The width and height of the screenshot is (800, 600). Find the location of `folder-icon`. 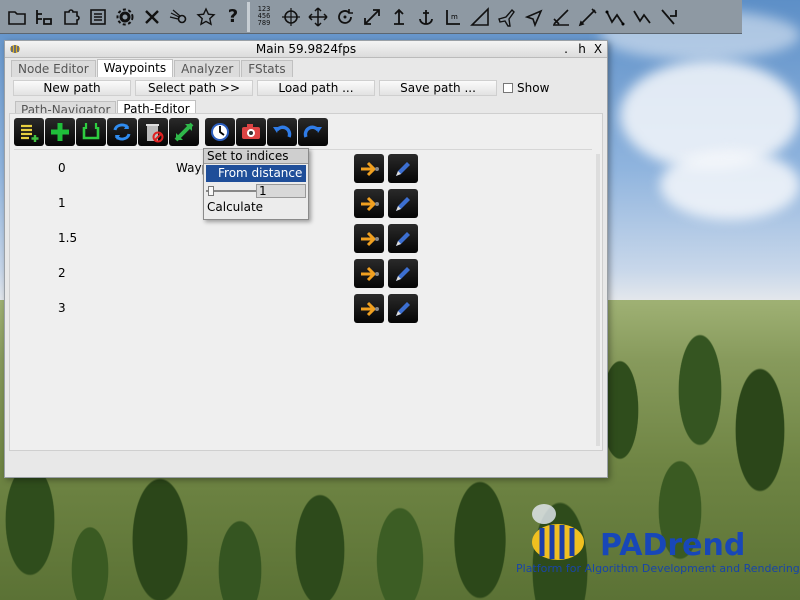

folder-icon is located at coordinates (17, 17).